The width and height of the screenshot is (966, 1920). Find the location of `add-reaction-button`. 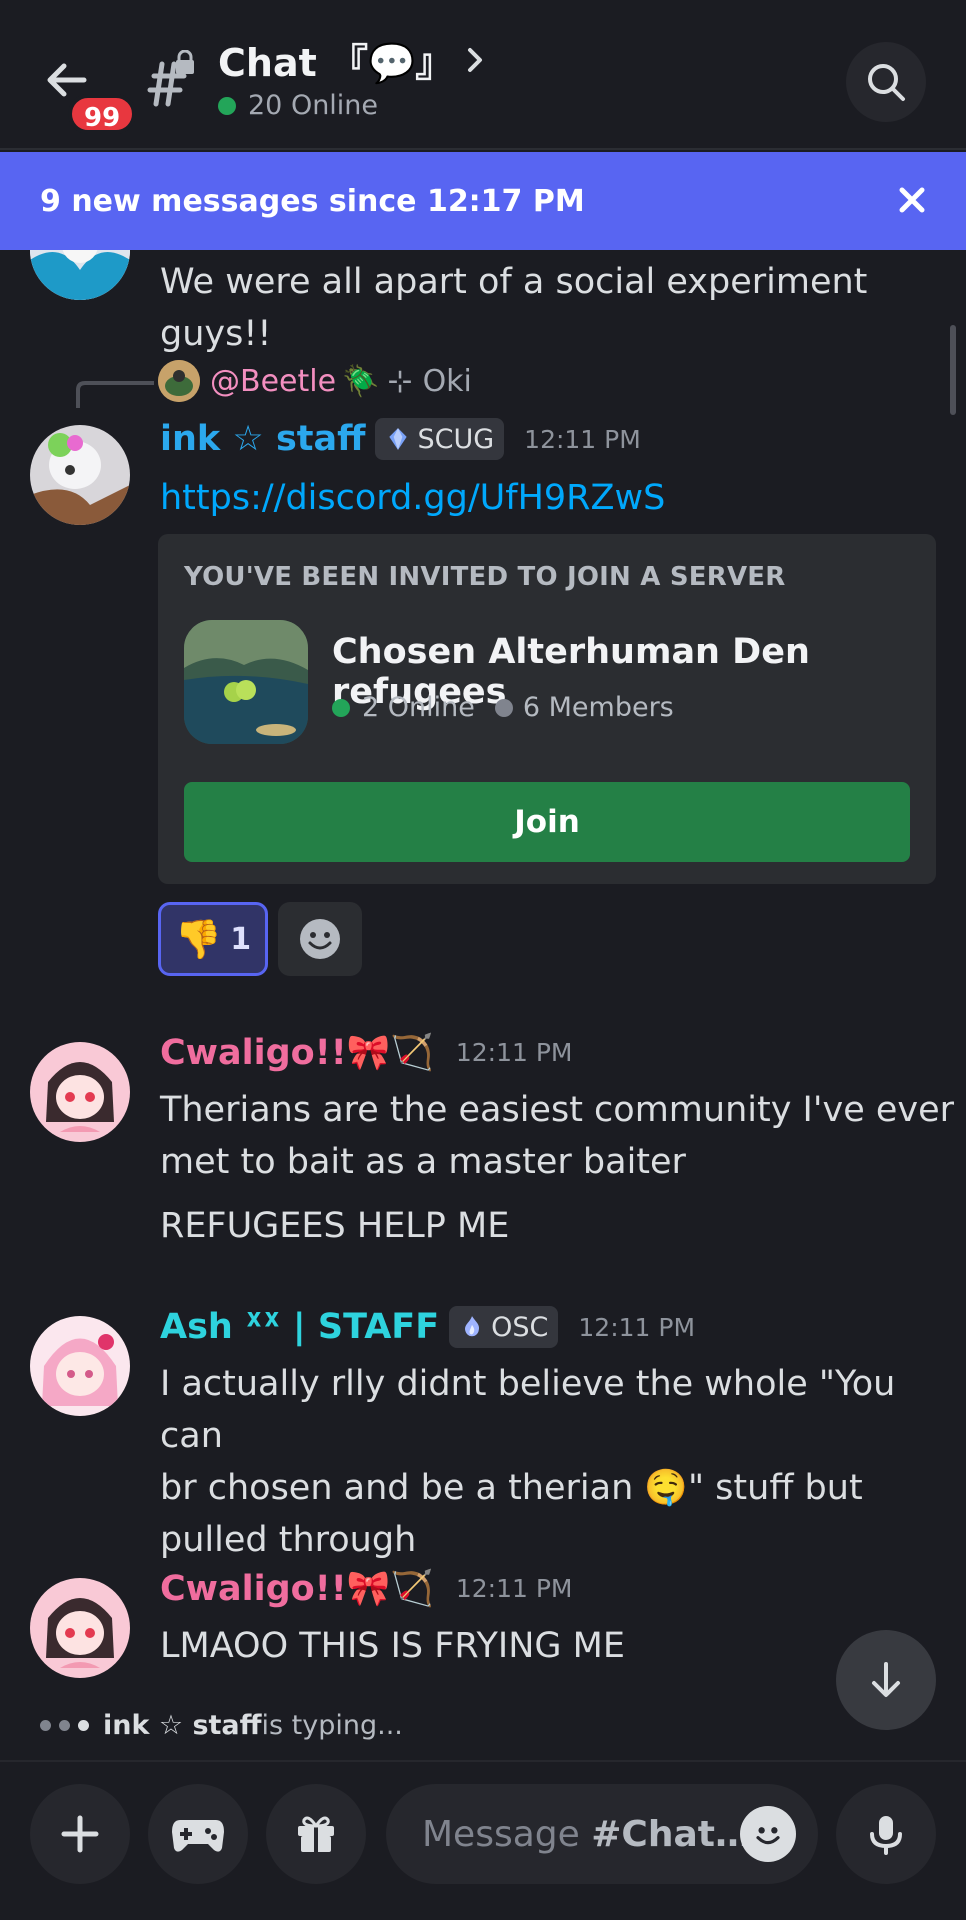

add-reaction-button is located at coordinates (320, 939).